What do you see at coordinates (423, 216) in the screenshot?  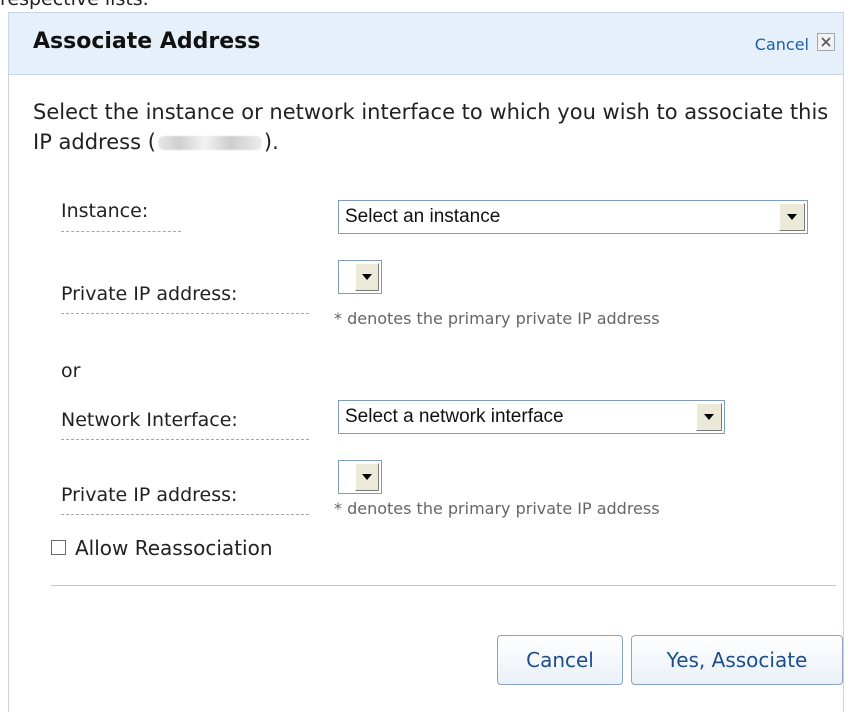 I see `instance-select-value: Select an instance` at bounding box center [423, 216].